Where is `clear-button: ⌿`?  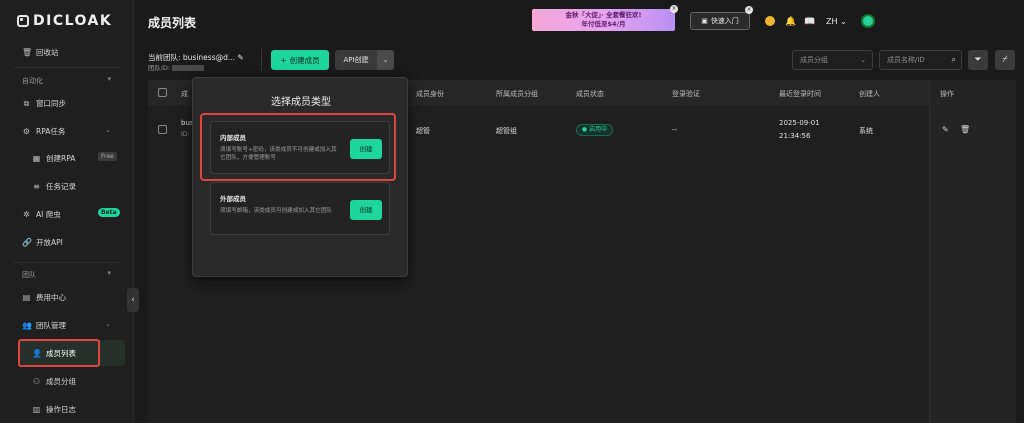
clear-button: ⌿ is located at coordinates (1005, 60).